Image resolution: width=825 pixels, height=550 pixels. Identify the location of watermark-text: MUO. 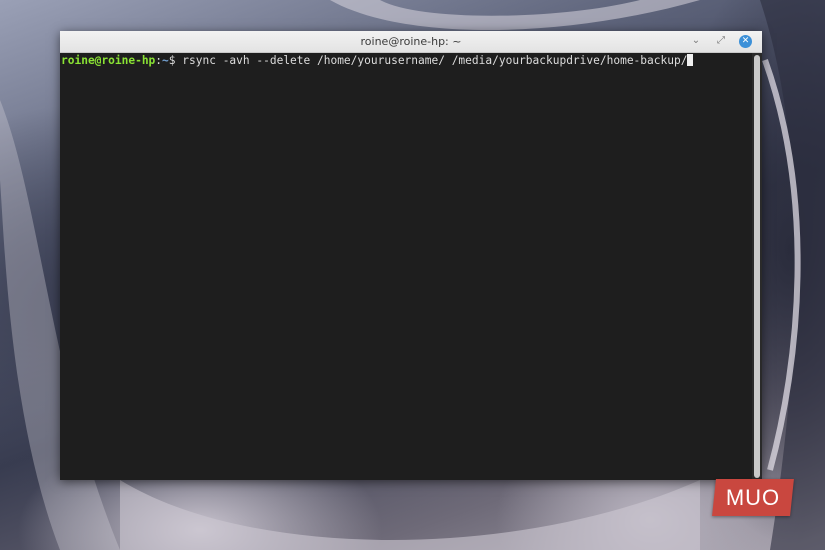
(753, 497).